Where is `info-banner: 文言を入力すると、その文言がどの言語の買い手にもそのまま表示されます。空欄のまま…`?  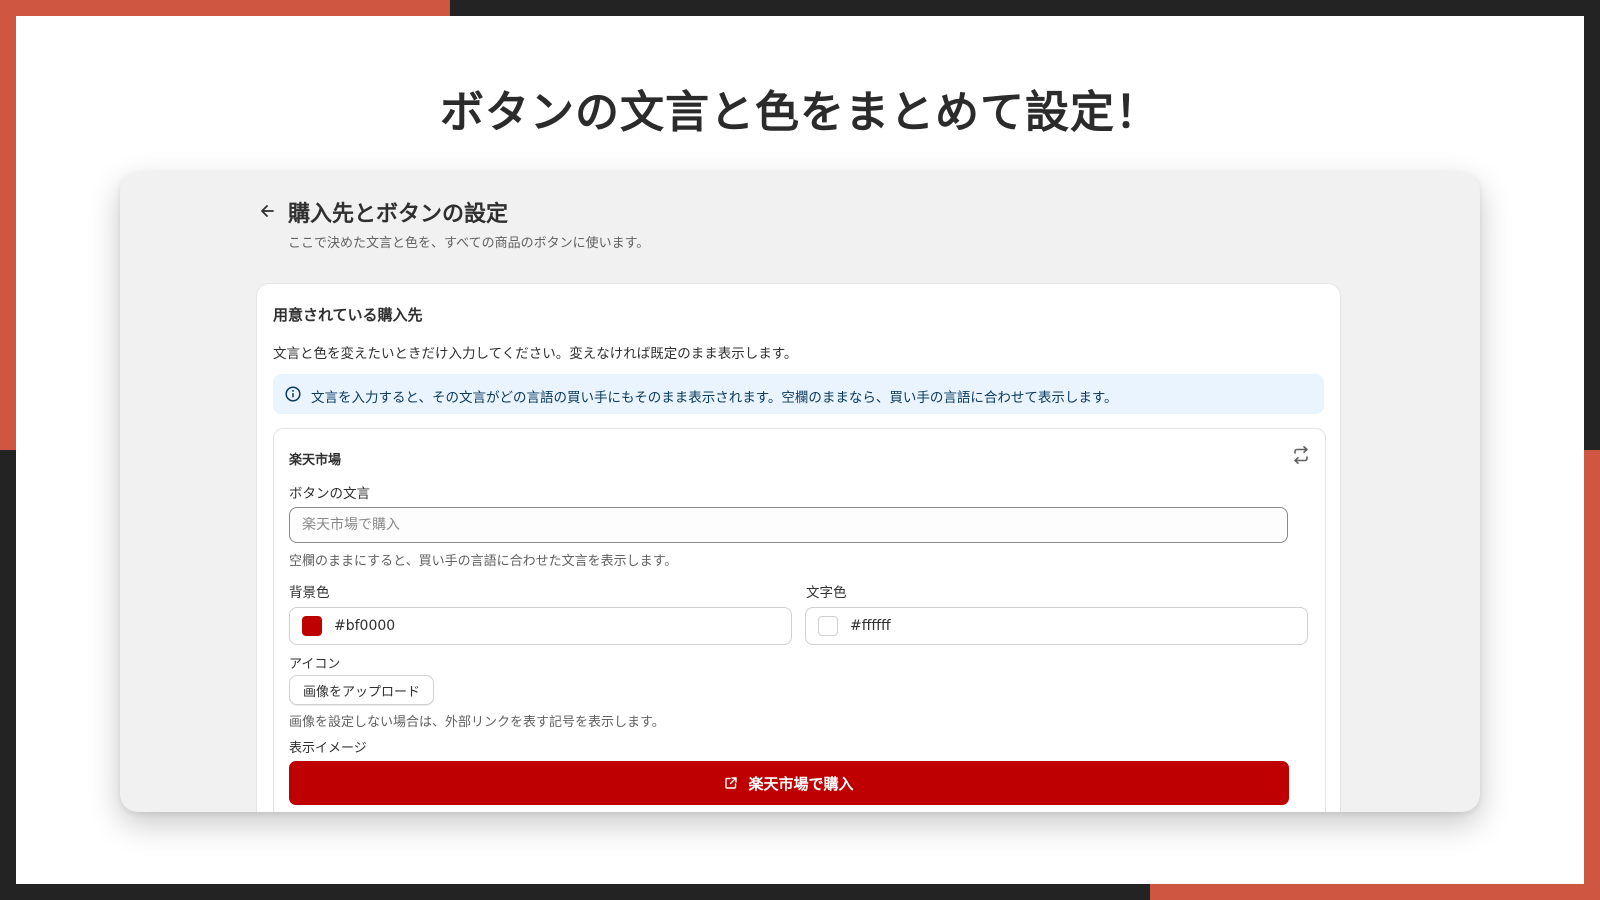
info-banner: 文言を入力すると、その文言がどの言語の買い手にもそのまま表示されます。空欄のまま… is located at coordinates (798, 394).